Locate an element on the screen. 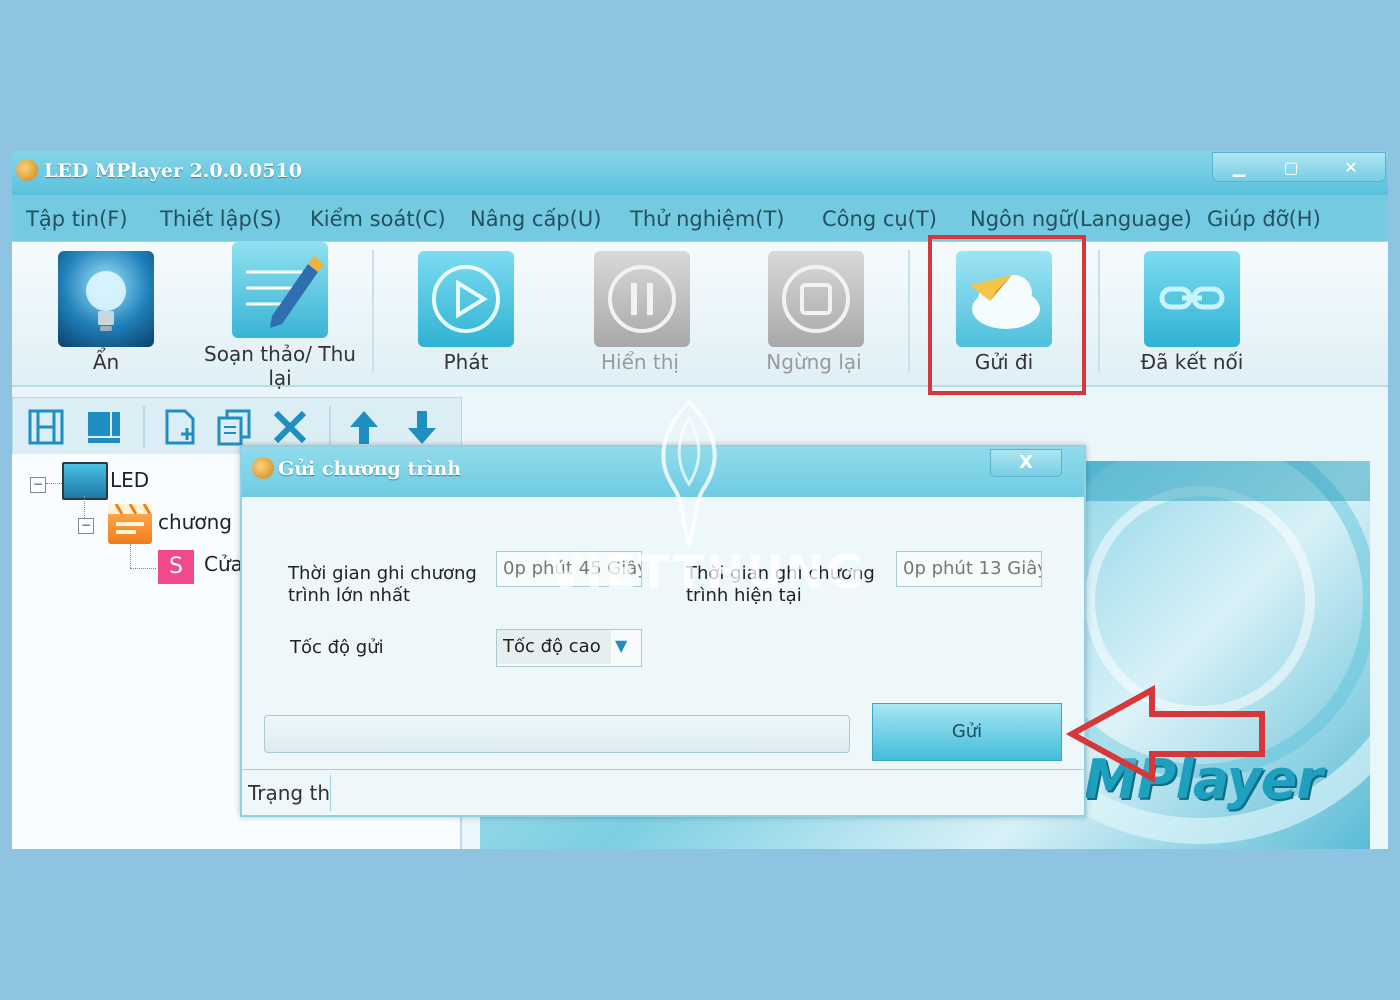 The width and height of the screenshot is (1400, 1000). menu-control: Kiểm soát(C) is located at coordinates (378, 219).